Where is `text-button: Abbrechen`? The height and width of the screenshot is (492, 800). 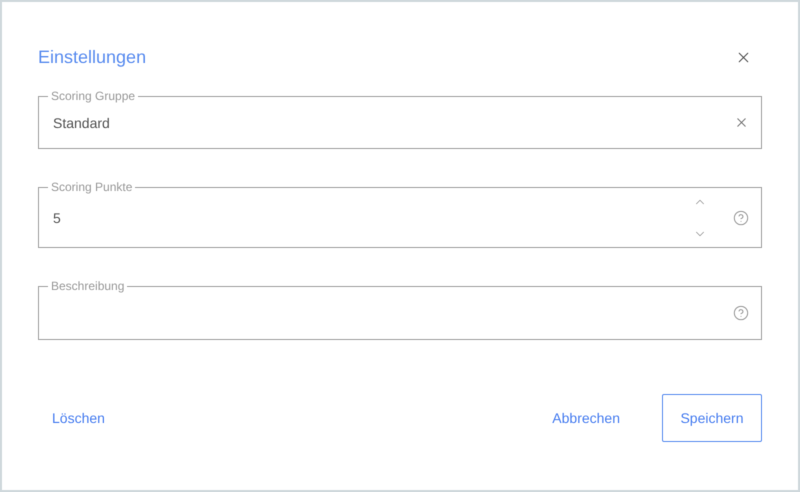
text-button: Abbrechen is located at coordinates (586, 418).